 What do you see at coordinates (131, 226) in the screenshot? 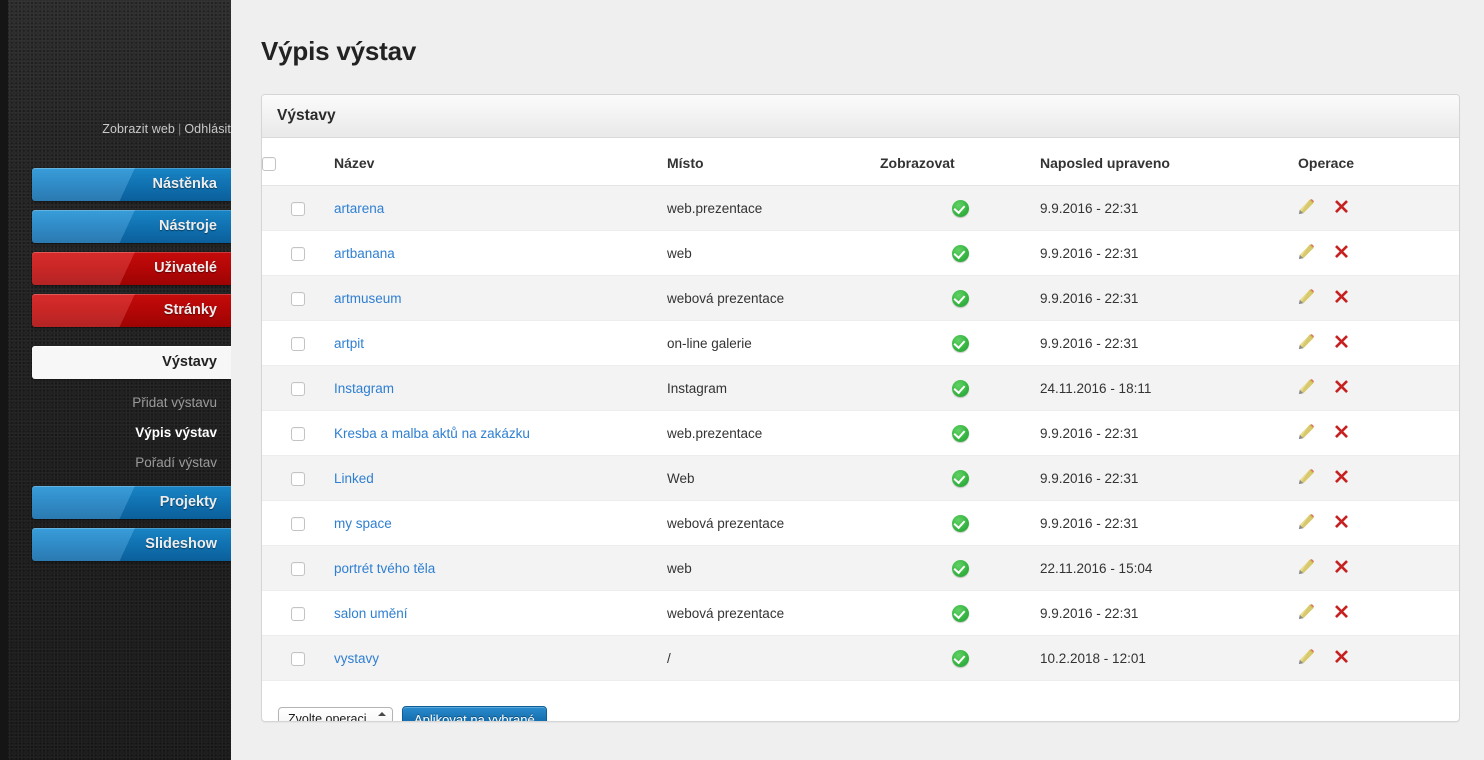
I see `sidebar-item-nastroje: Nástroje` at bounding box center [131, 226].